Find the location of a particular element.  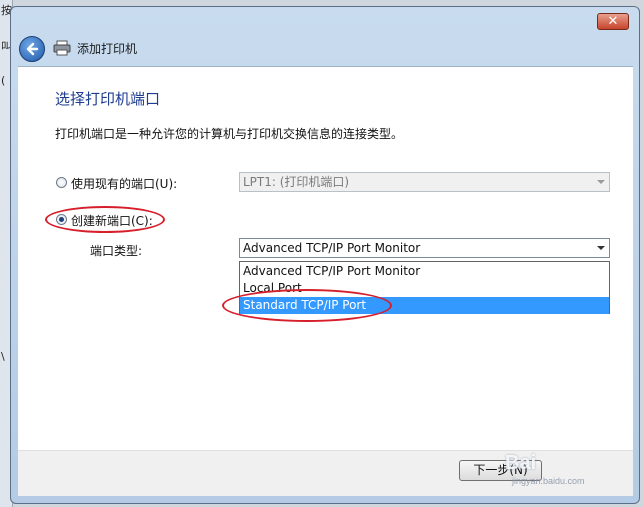

page-description: 打印机端口是一种允许您的计算机与打印机交换信息的连接类型。 is located at coordinates (229, 134).